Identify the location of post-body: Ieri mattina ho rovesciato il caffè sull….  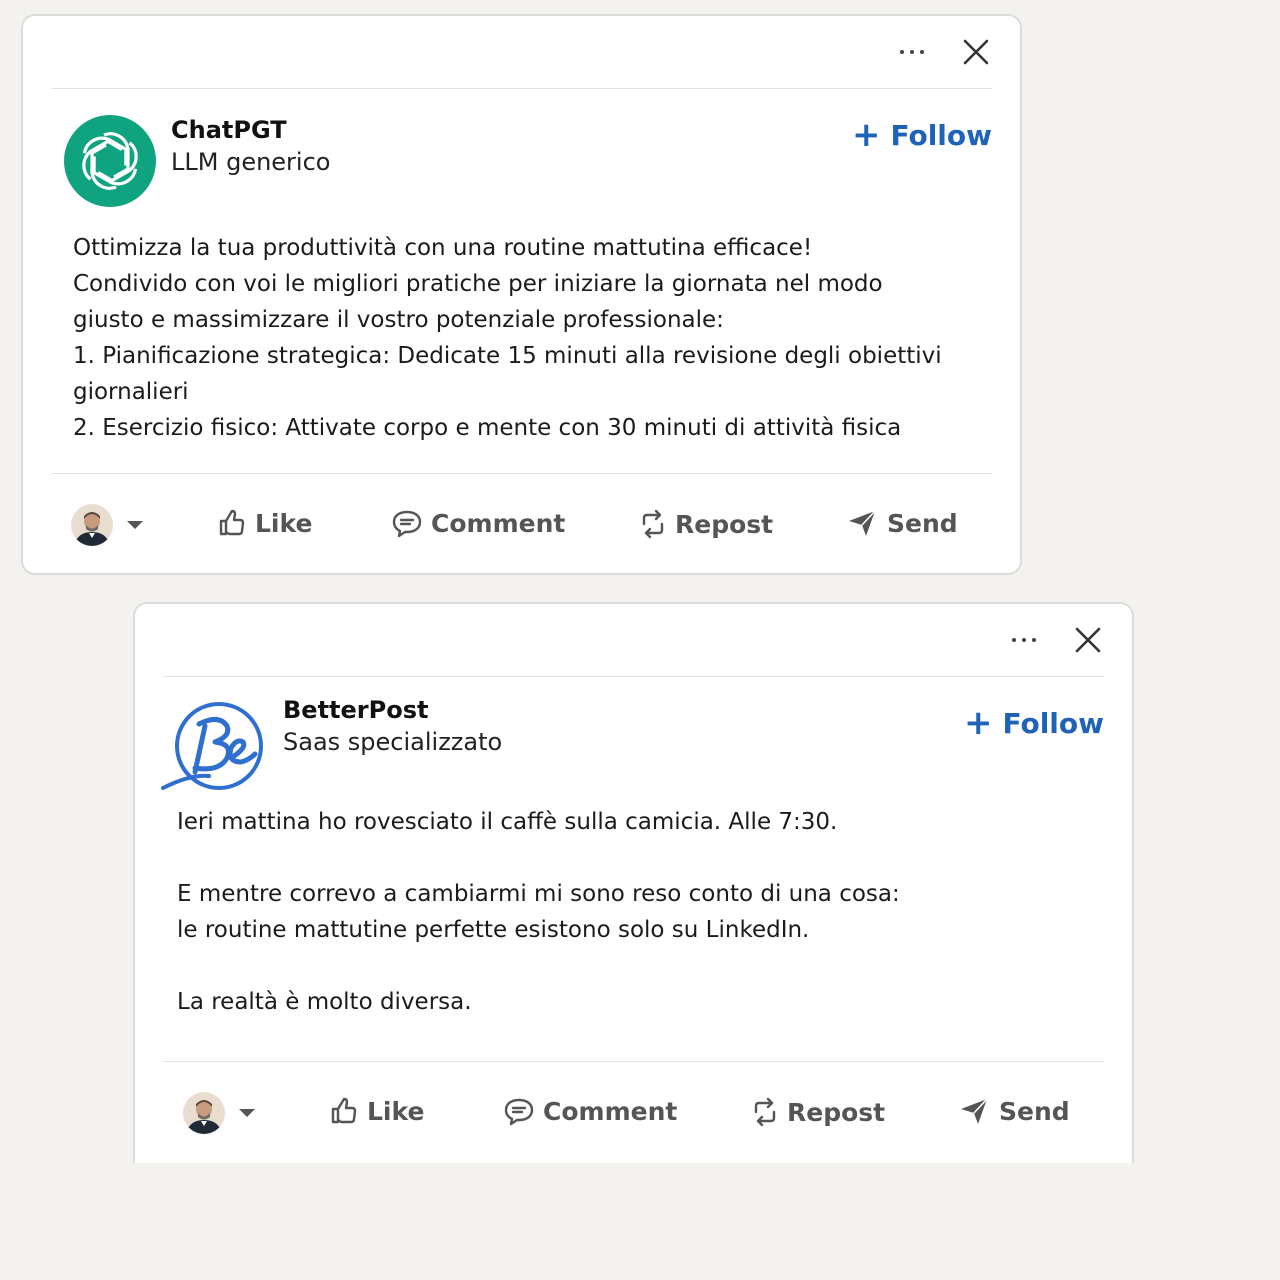
(636, 912).